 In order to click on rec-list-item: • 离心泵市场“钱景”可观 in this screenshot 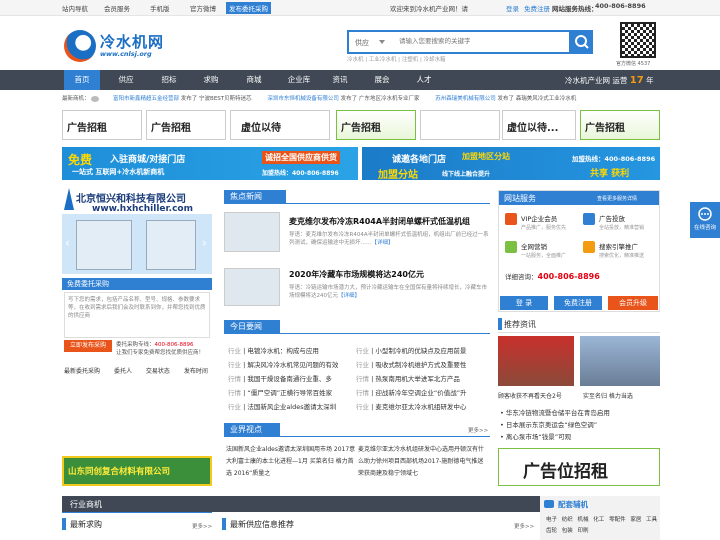, I will do `click(555, 437)`.